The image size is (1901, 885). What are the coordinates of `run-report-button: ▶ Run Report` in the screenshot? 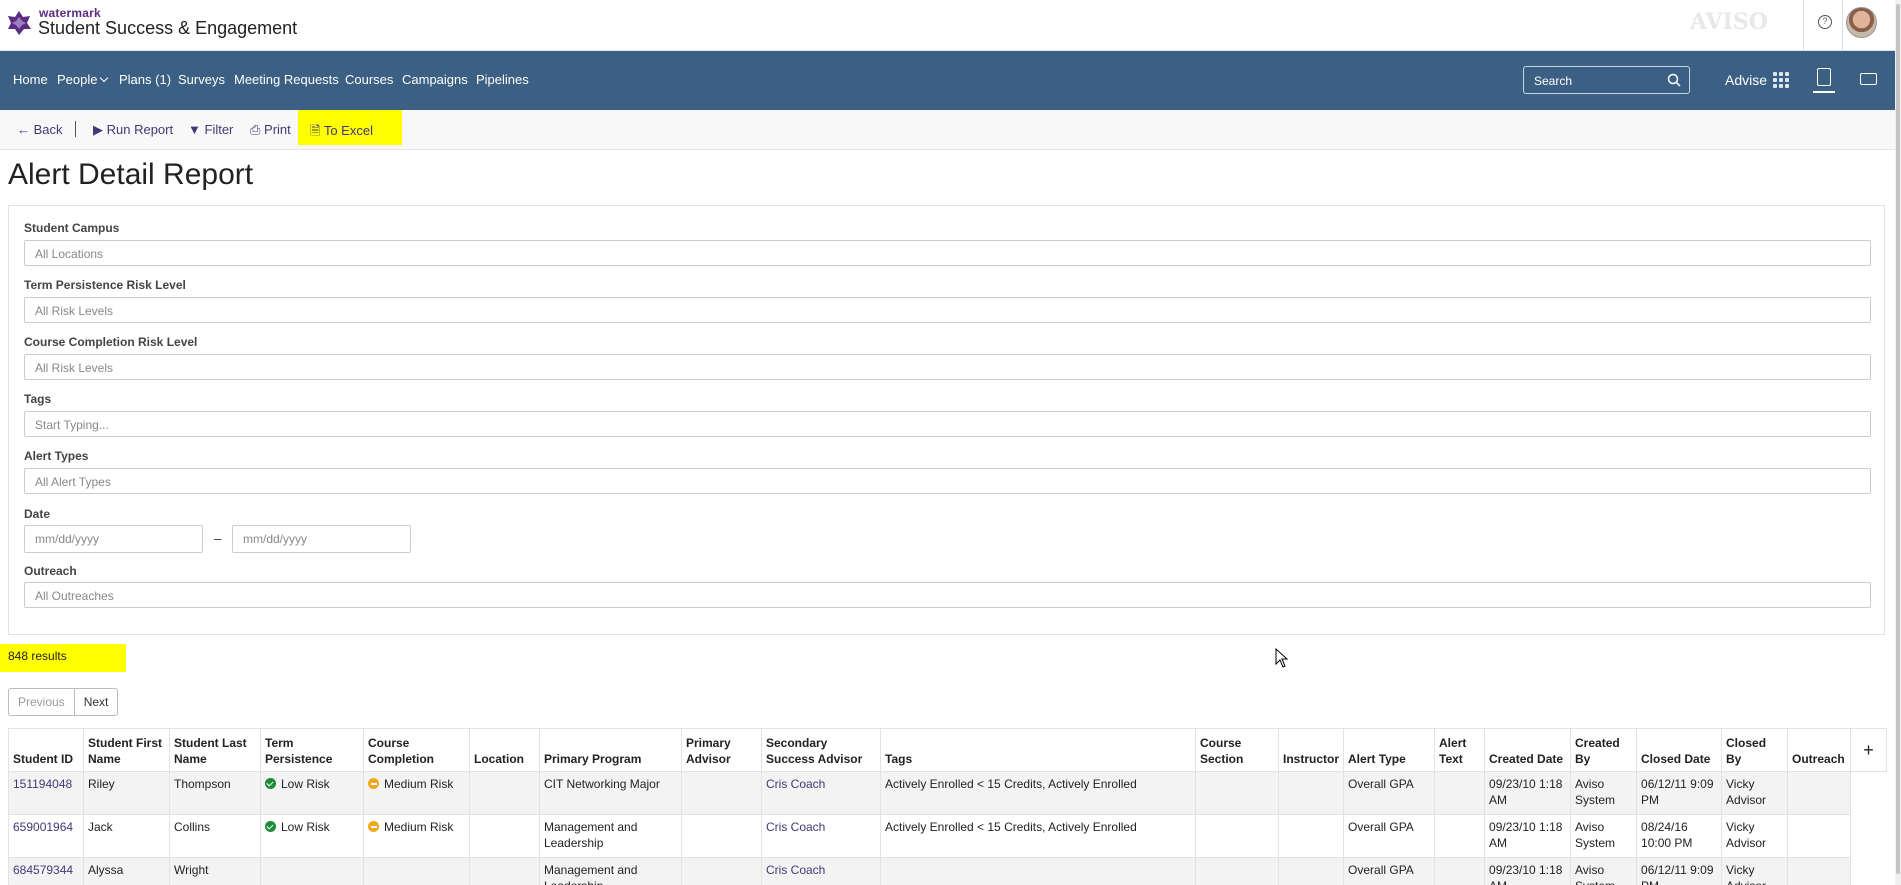 It's located at (133, 130).